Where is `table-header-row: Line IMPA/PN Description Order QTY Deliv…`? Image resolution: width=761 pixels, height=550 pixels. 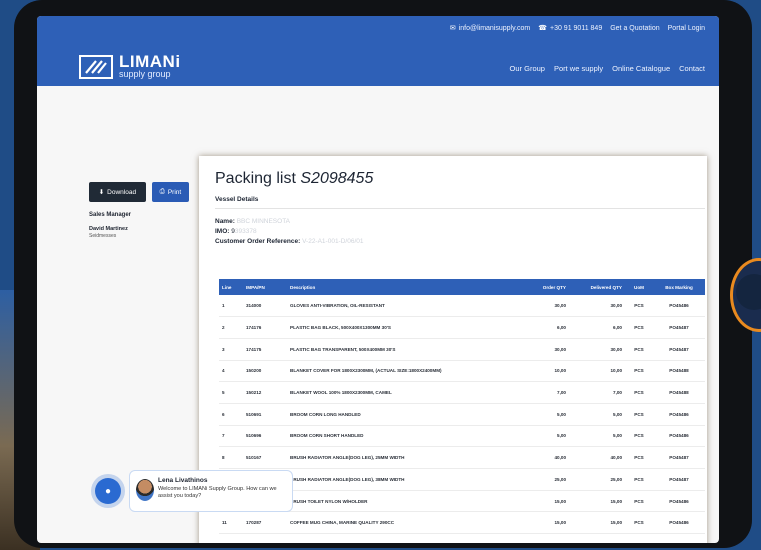 table-header-row: Line IMPA/PN Description Order QTY Deliv… is located at coordinates (462, 287).